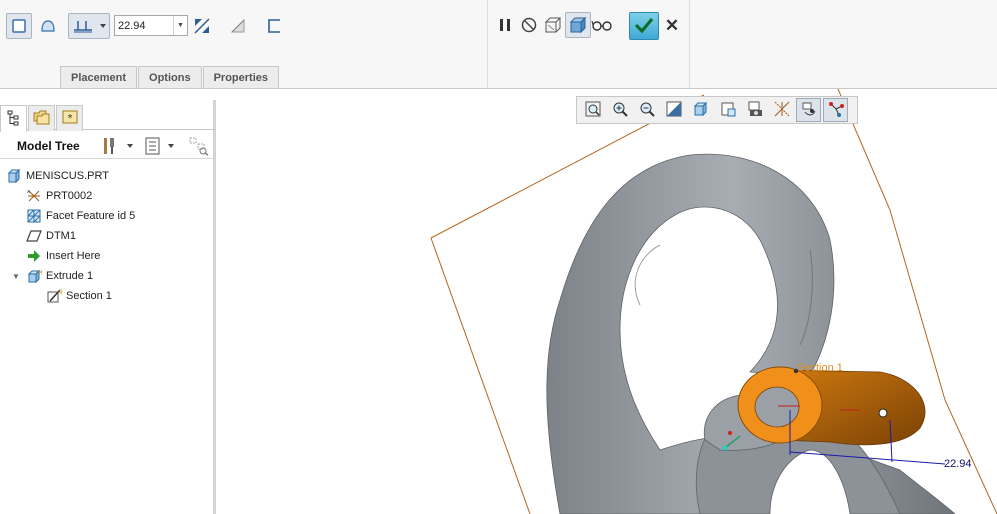 Image resolution: width=997 pixels, height=514 pixels. Describe the element at coordinates (73, 256) in the screenshot. I see `tree-item-label: Insert Here` at that location.